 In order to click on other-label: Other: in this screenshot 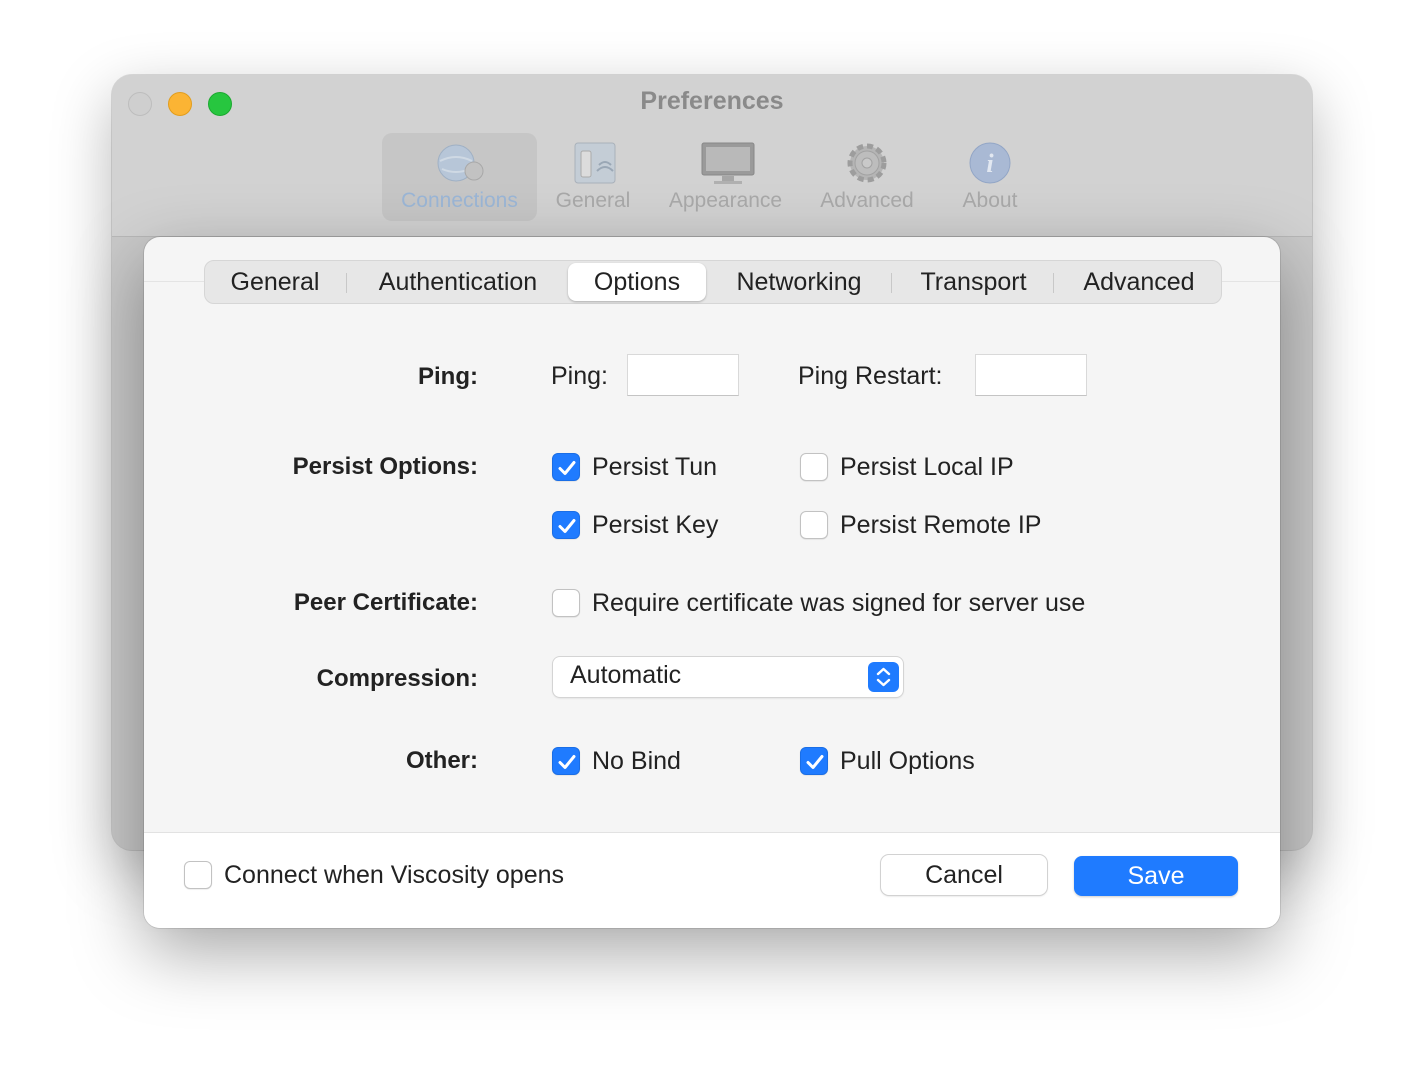, I will do `click(442, 760)`.